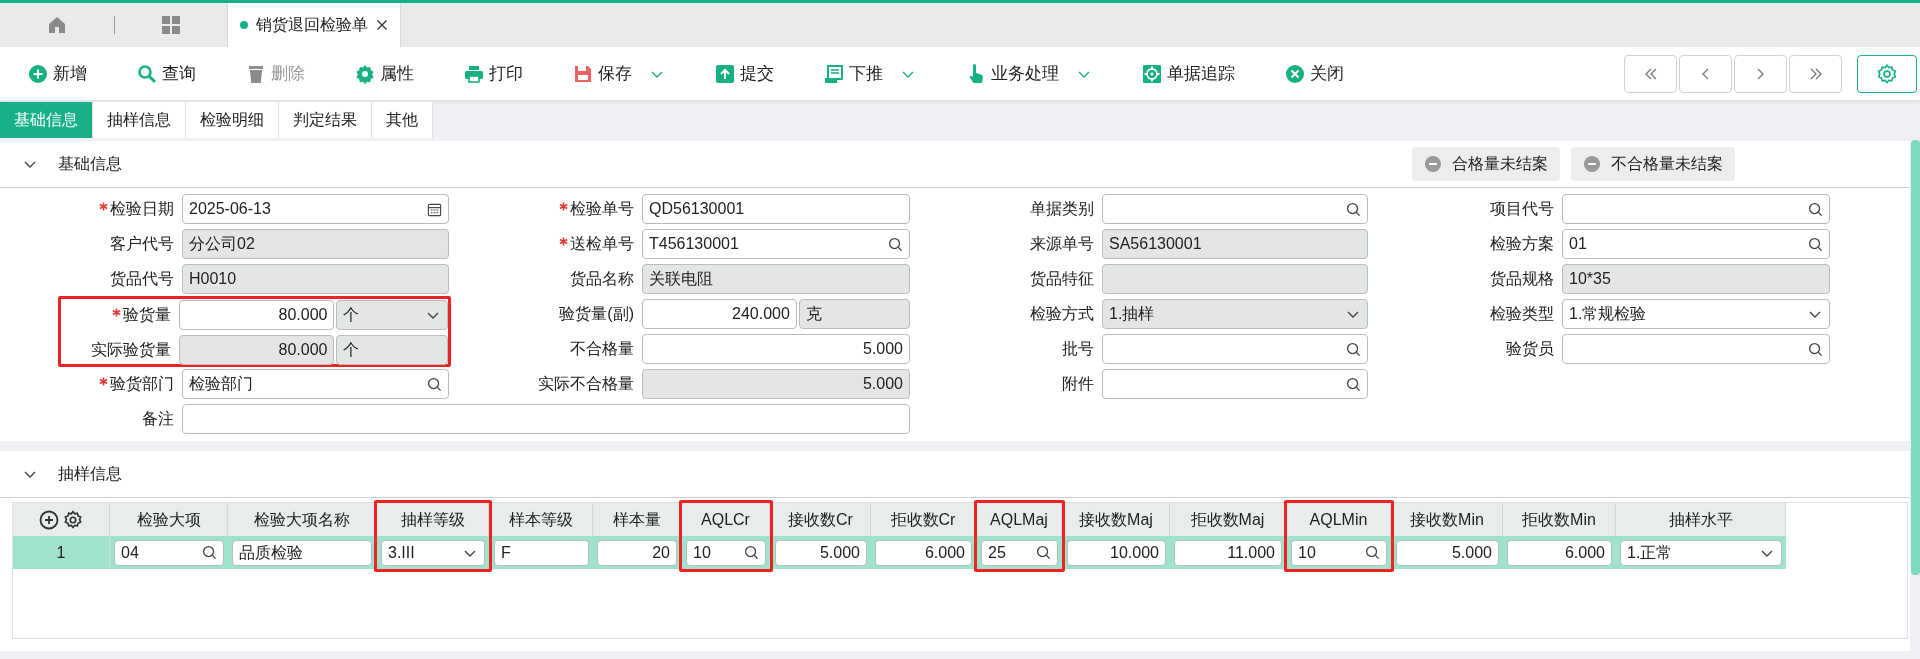 The width and height of the screenshot is (1920, 659). I want to click on previous-icon, so click(1705, 73).